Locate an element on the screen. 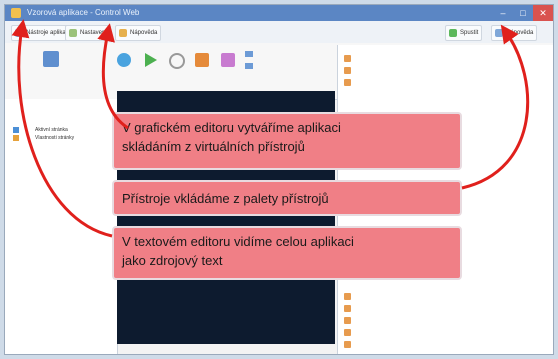  toolbar-button-3: Nápověda is located at coordinates (138, 33).